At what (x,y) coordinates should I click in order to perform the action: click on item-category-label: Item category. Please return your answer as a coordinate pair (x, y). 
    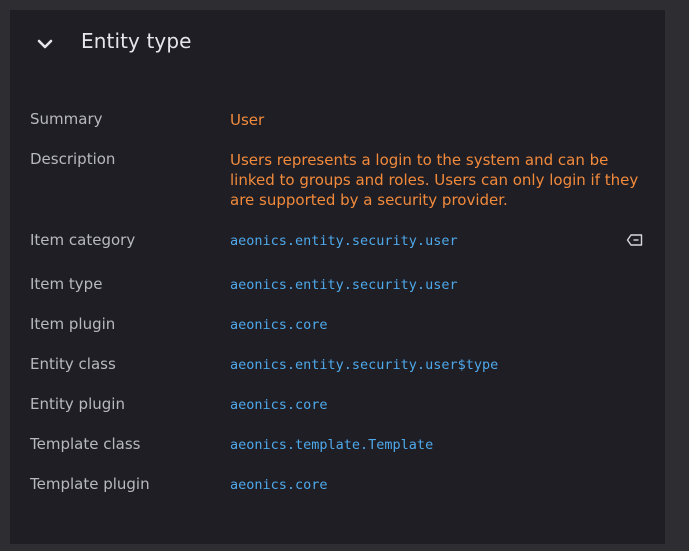
    Looking at the image, I should click on (83, 240).